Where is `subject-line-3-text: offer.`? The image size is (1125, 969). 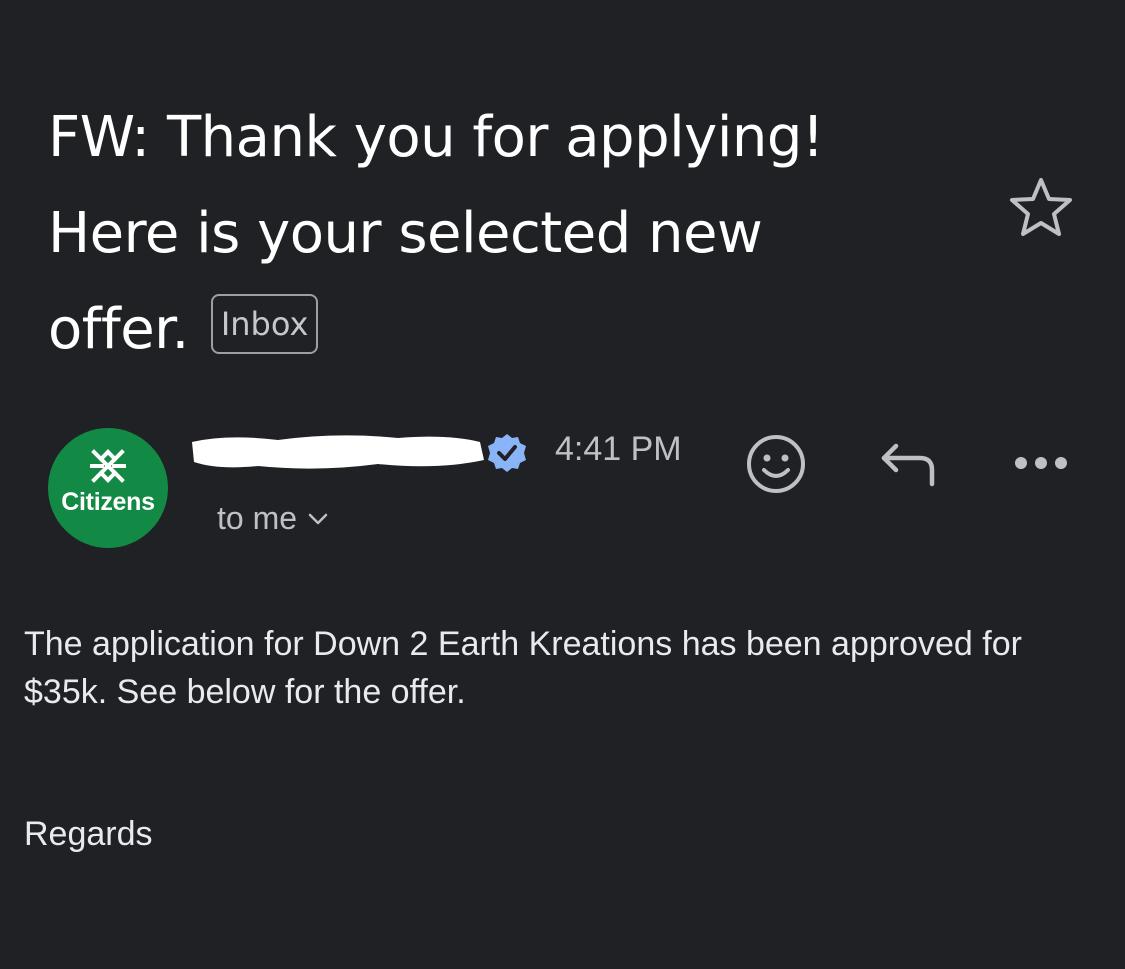
subject-line-3-text: offer. is located at coordinates (118, 329).